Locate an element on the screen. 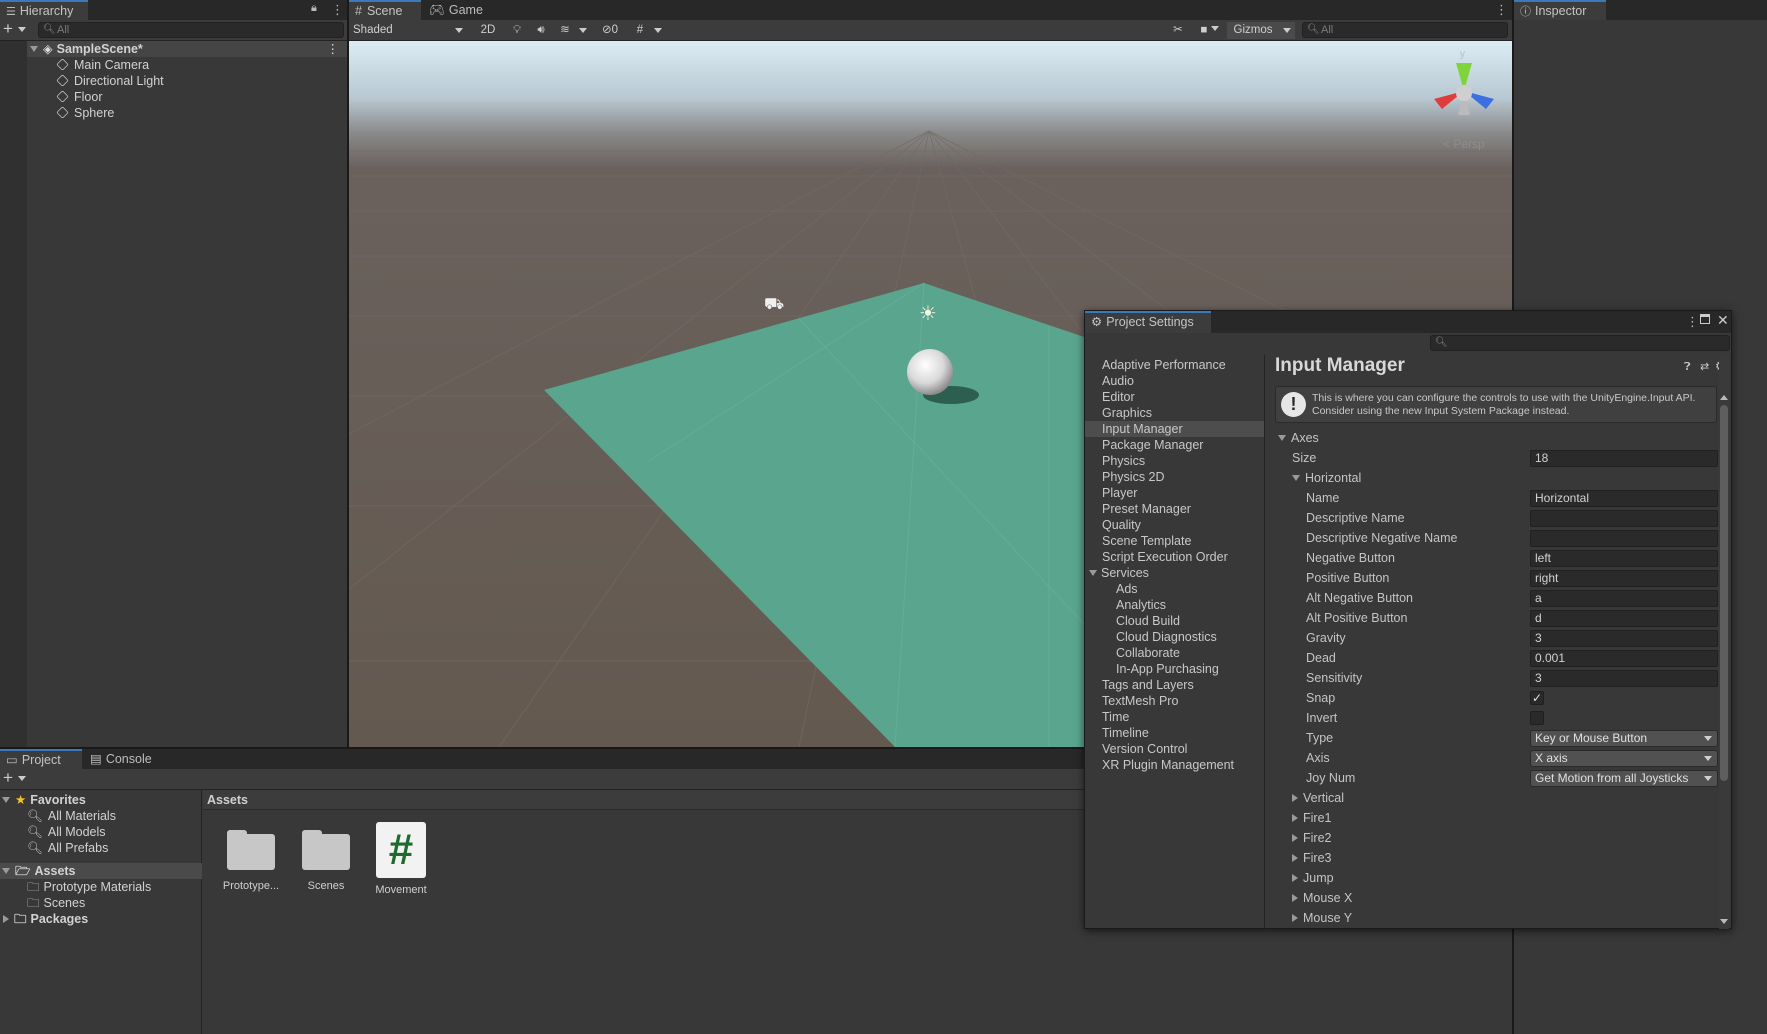 Image resolution: width=1767 pixels, height=1034 pixels. grid-toggle-button: # is located at coordinates (640, 30).